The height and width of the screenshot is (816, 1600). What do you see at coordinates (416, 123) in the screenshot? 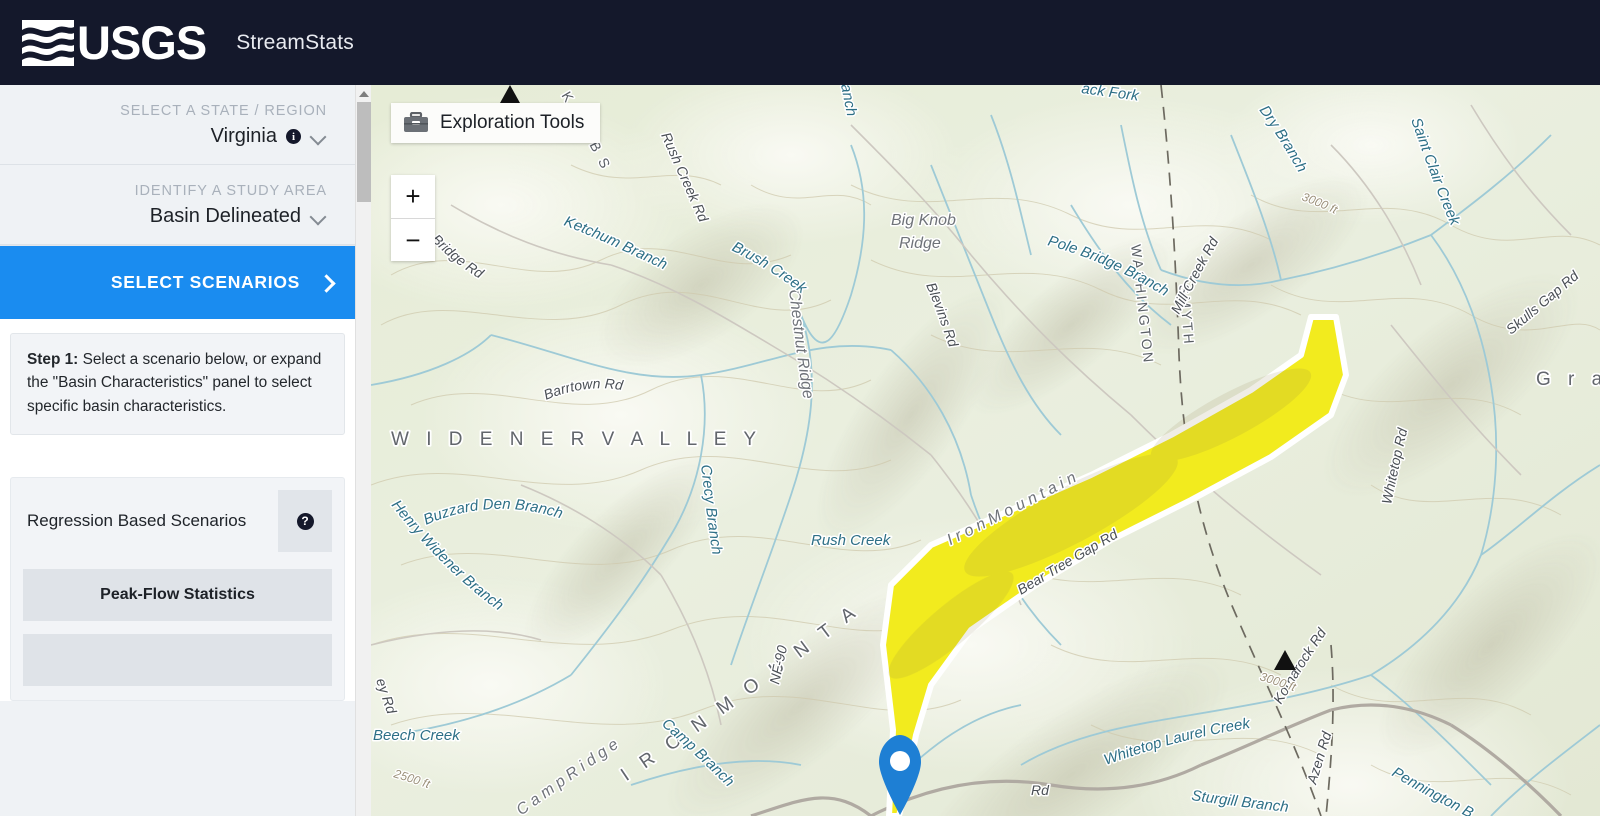
I see `toolbox-icon` at bounding box center [416, 123].